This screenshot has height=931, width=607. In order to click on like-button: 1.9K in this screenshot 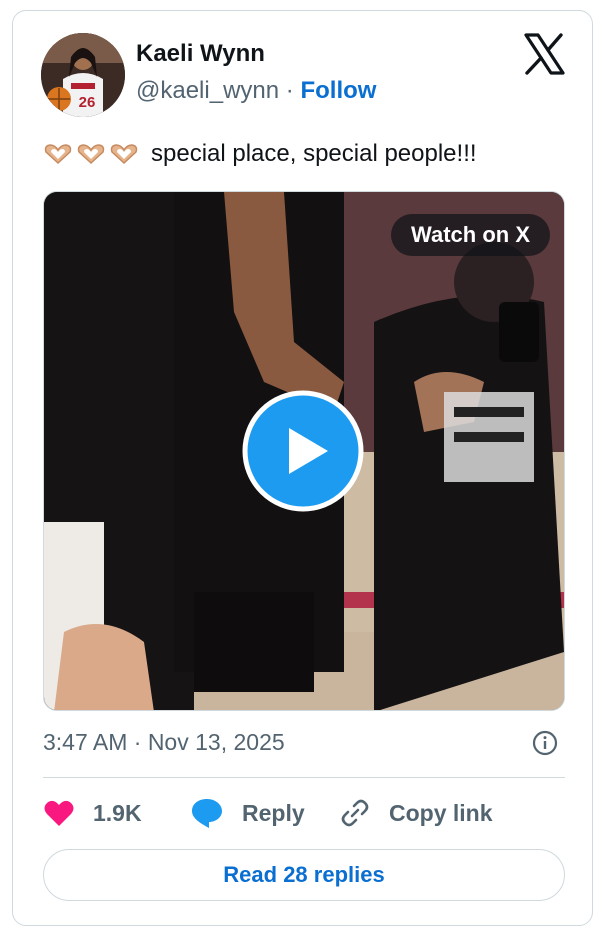, I will do `click(92, 813)`.